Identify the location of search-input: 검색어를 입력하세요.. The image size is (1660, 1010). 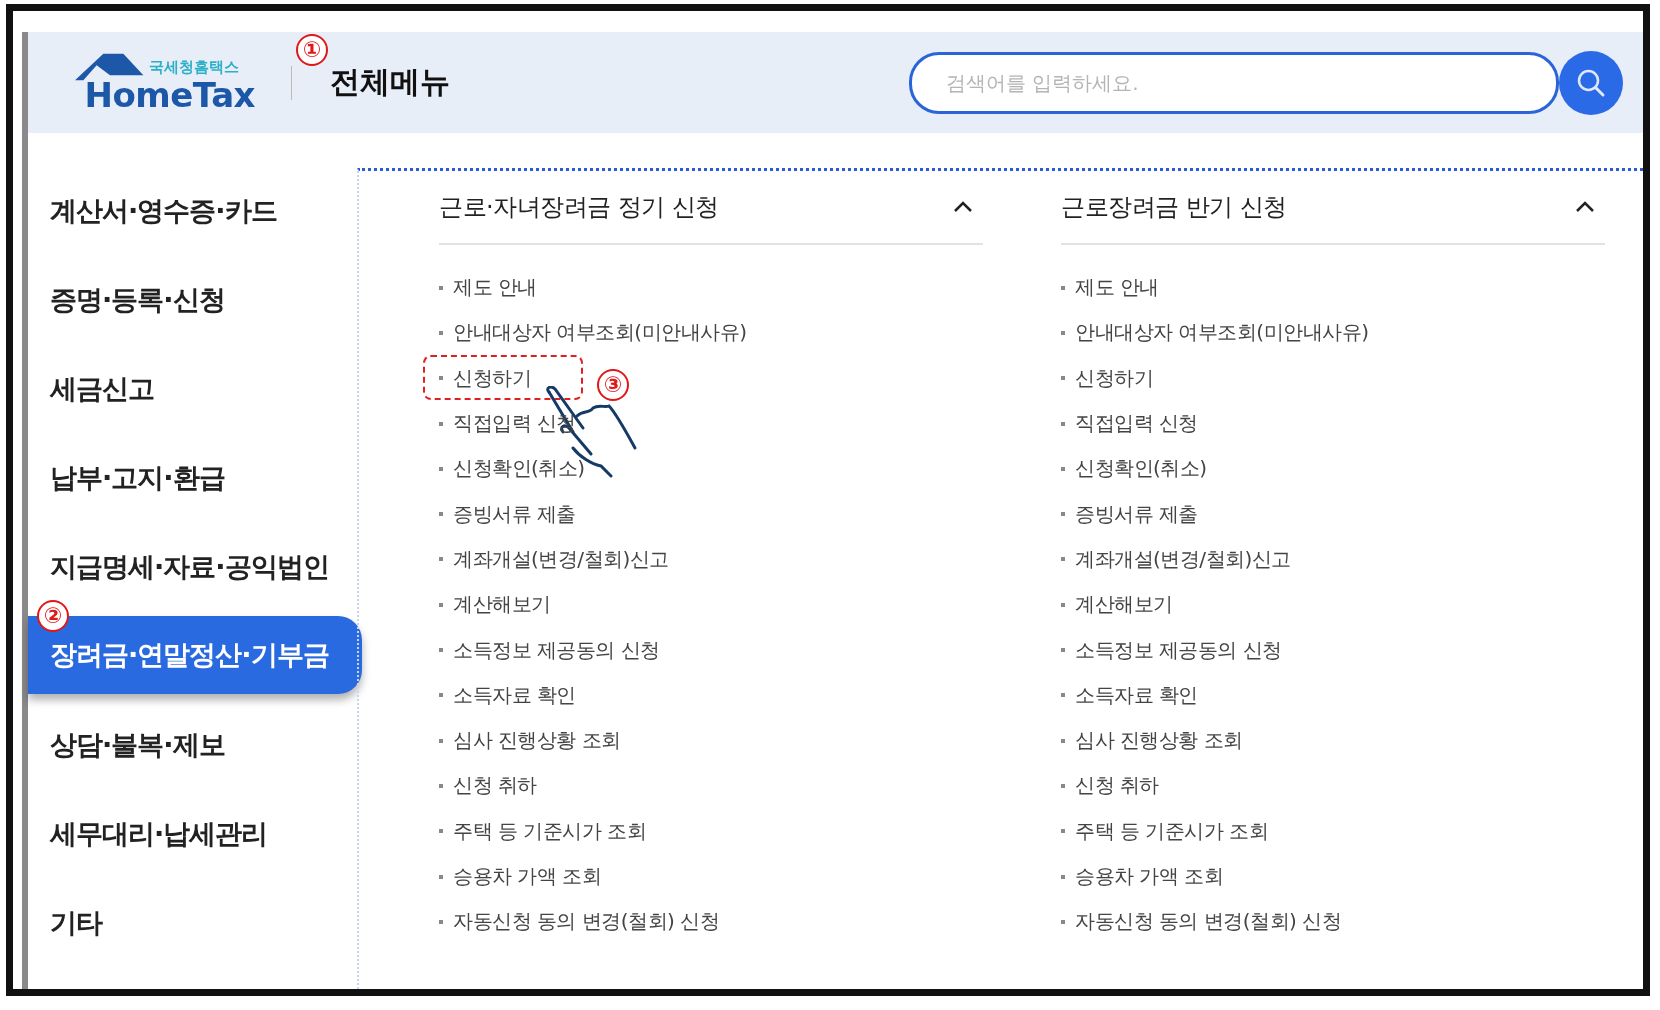
(1234, 82).